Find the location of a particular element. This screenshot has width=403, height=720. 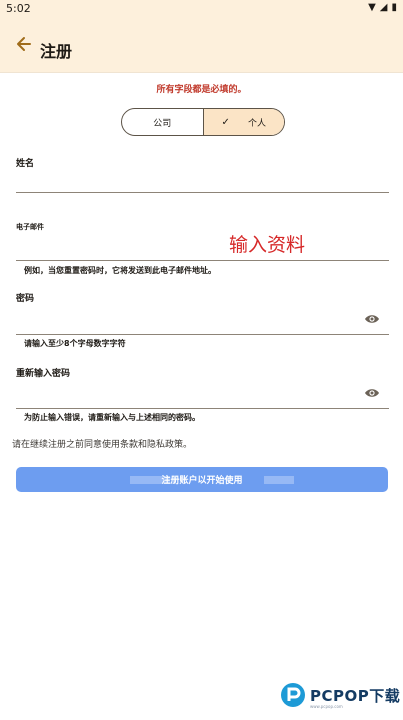

watermark: PCPOP下载 www.pcpop.com is located at coordinates (340, 695).